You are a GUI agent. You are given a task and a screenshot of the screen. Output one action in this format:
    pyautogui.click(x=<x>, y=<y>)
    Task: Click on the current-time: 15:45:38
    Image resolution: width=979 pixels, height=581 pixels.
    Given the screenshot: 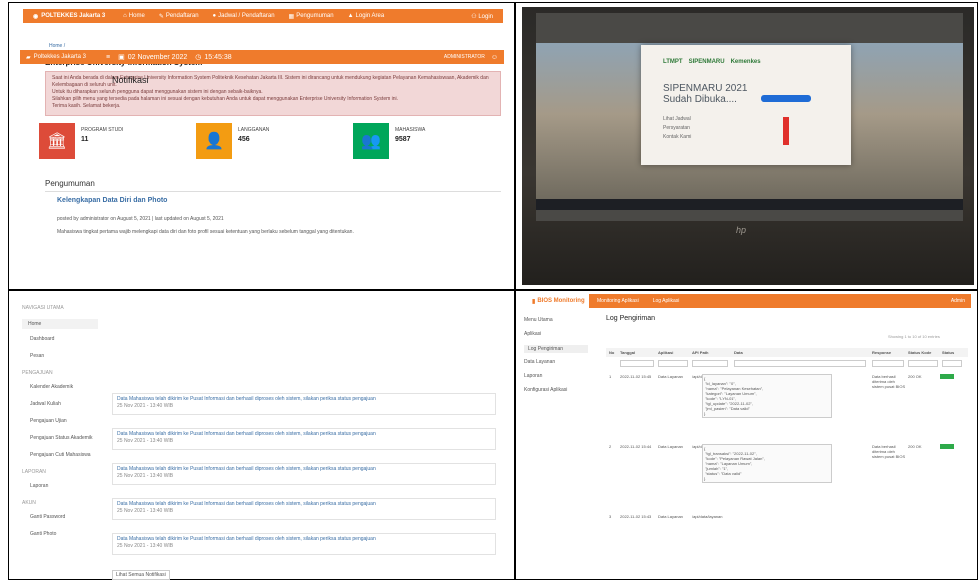 What is the action you would take?
    pyautogui.click(x=218, y=57)
    